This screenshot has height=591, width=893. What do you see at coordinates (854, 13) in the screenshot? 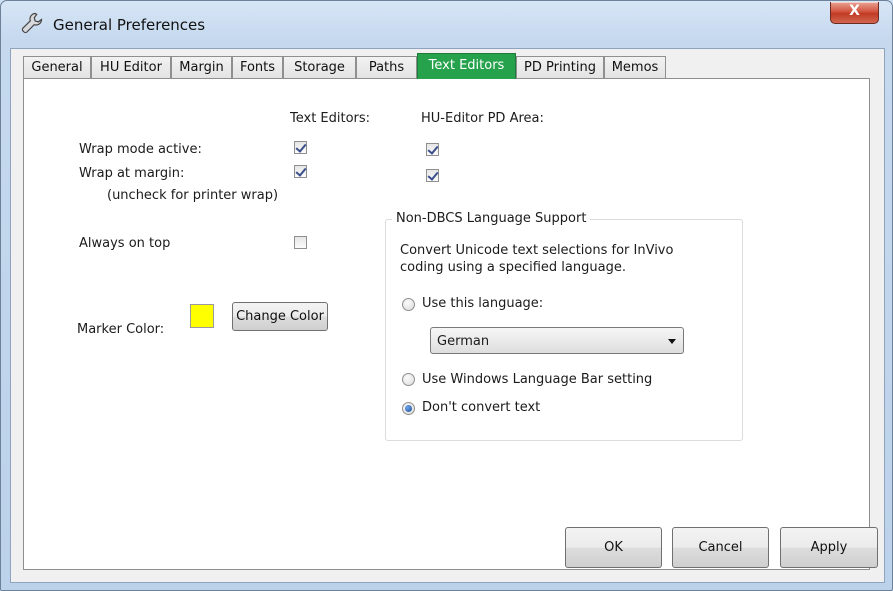
I see `close-button: X` at bounding box center [854, 13].